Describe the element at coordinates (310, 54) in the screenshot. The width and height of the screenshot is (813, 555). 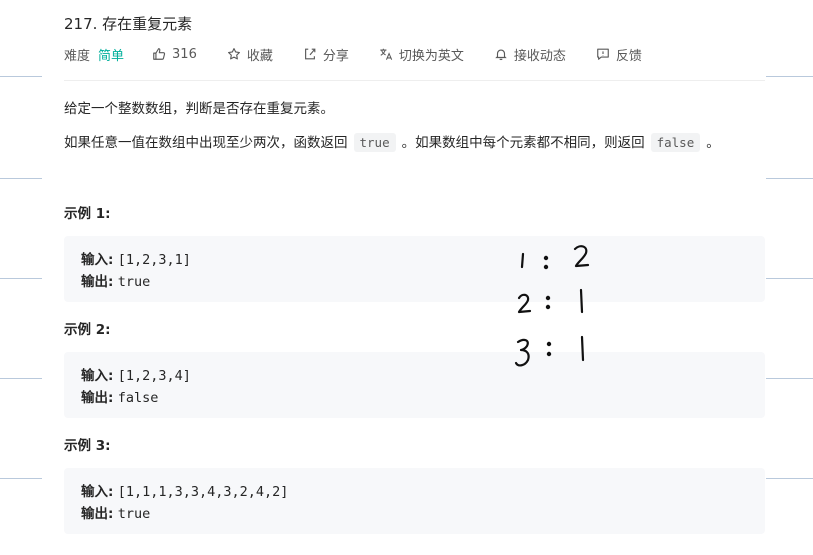
I see `share-icon` at that location.